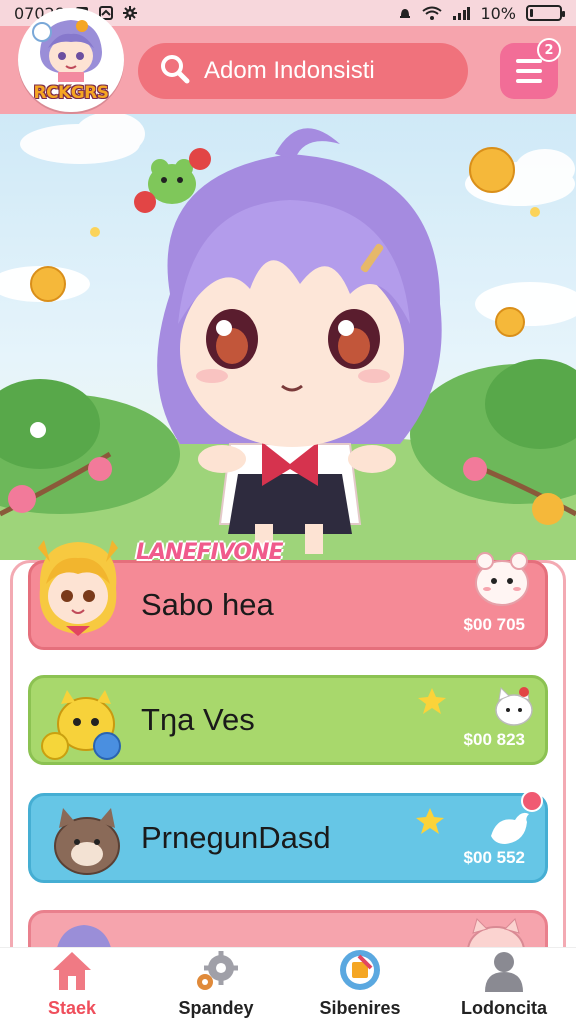 This screenshot has width=576, height=1025. Describe the element at coordinates (529, 61) in the screenshot. I see `hamburger-icon` at that location.